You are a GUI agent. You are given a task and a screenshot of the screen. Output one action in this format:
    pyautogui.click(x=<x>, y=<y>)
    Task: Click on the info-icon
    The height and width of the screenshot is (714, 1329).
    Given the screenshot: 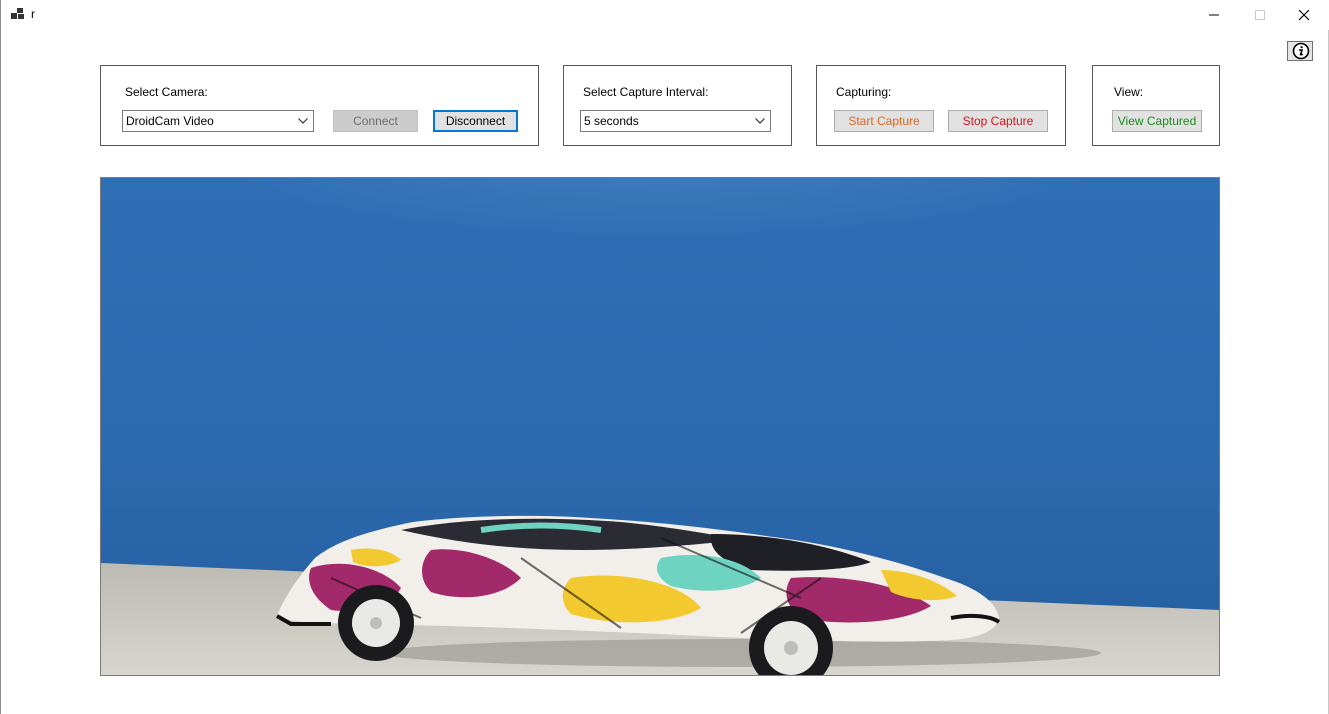 What is the action you would take?
    pyautogui.click(x=1301, y=51)
    